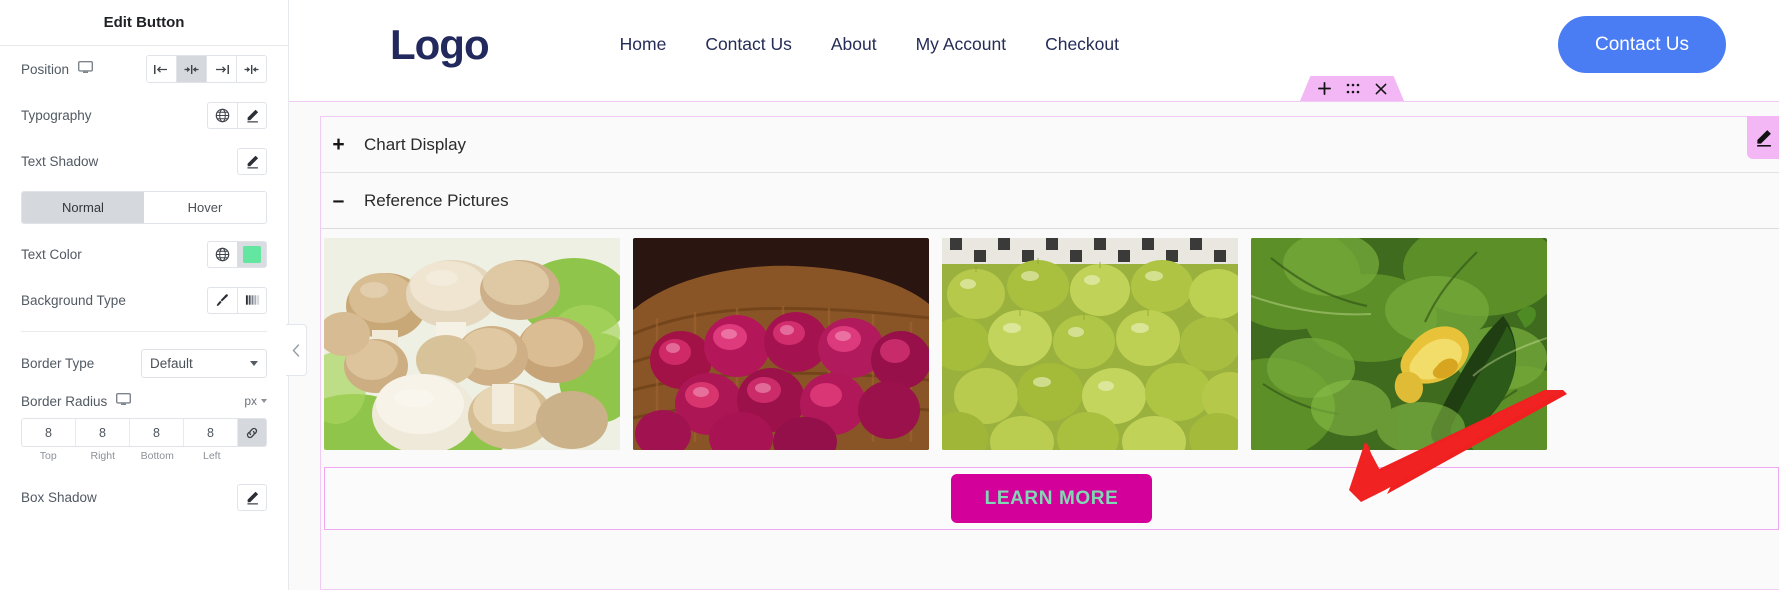 Image resolution: width=1779 pixels, height=590 pixels. I want to click on border-radius-unit-select: px, so click(255, 401).